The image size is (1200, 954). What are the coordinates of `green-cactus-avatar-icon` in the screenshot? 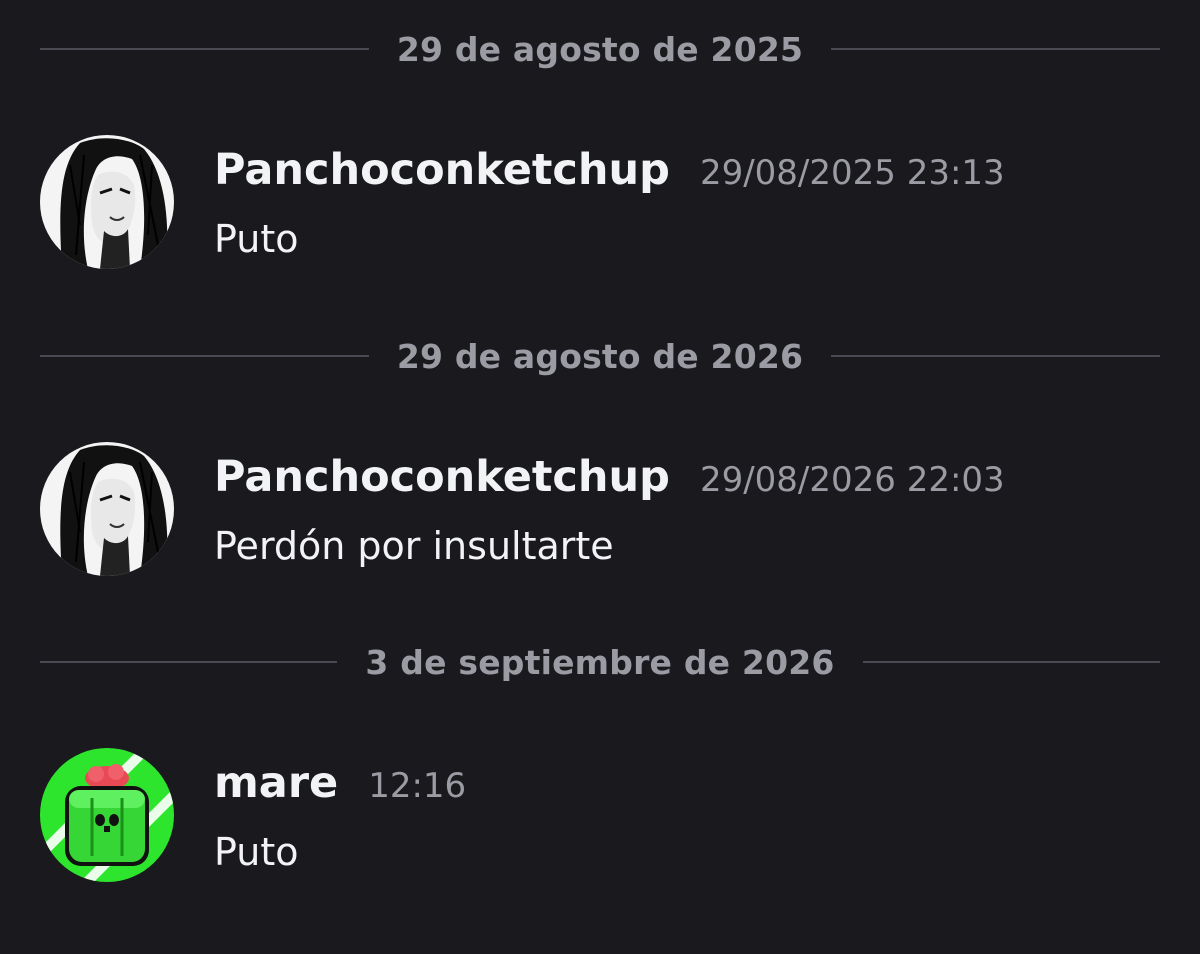 It's located at (107, 815).